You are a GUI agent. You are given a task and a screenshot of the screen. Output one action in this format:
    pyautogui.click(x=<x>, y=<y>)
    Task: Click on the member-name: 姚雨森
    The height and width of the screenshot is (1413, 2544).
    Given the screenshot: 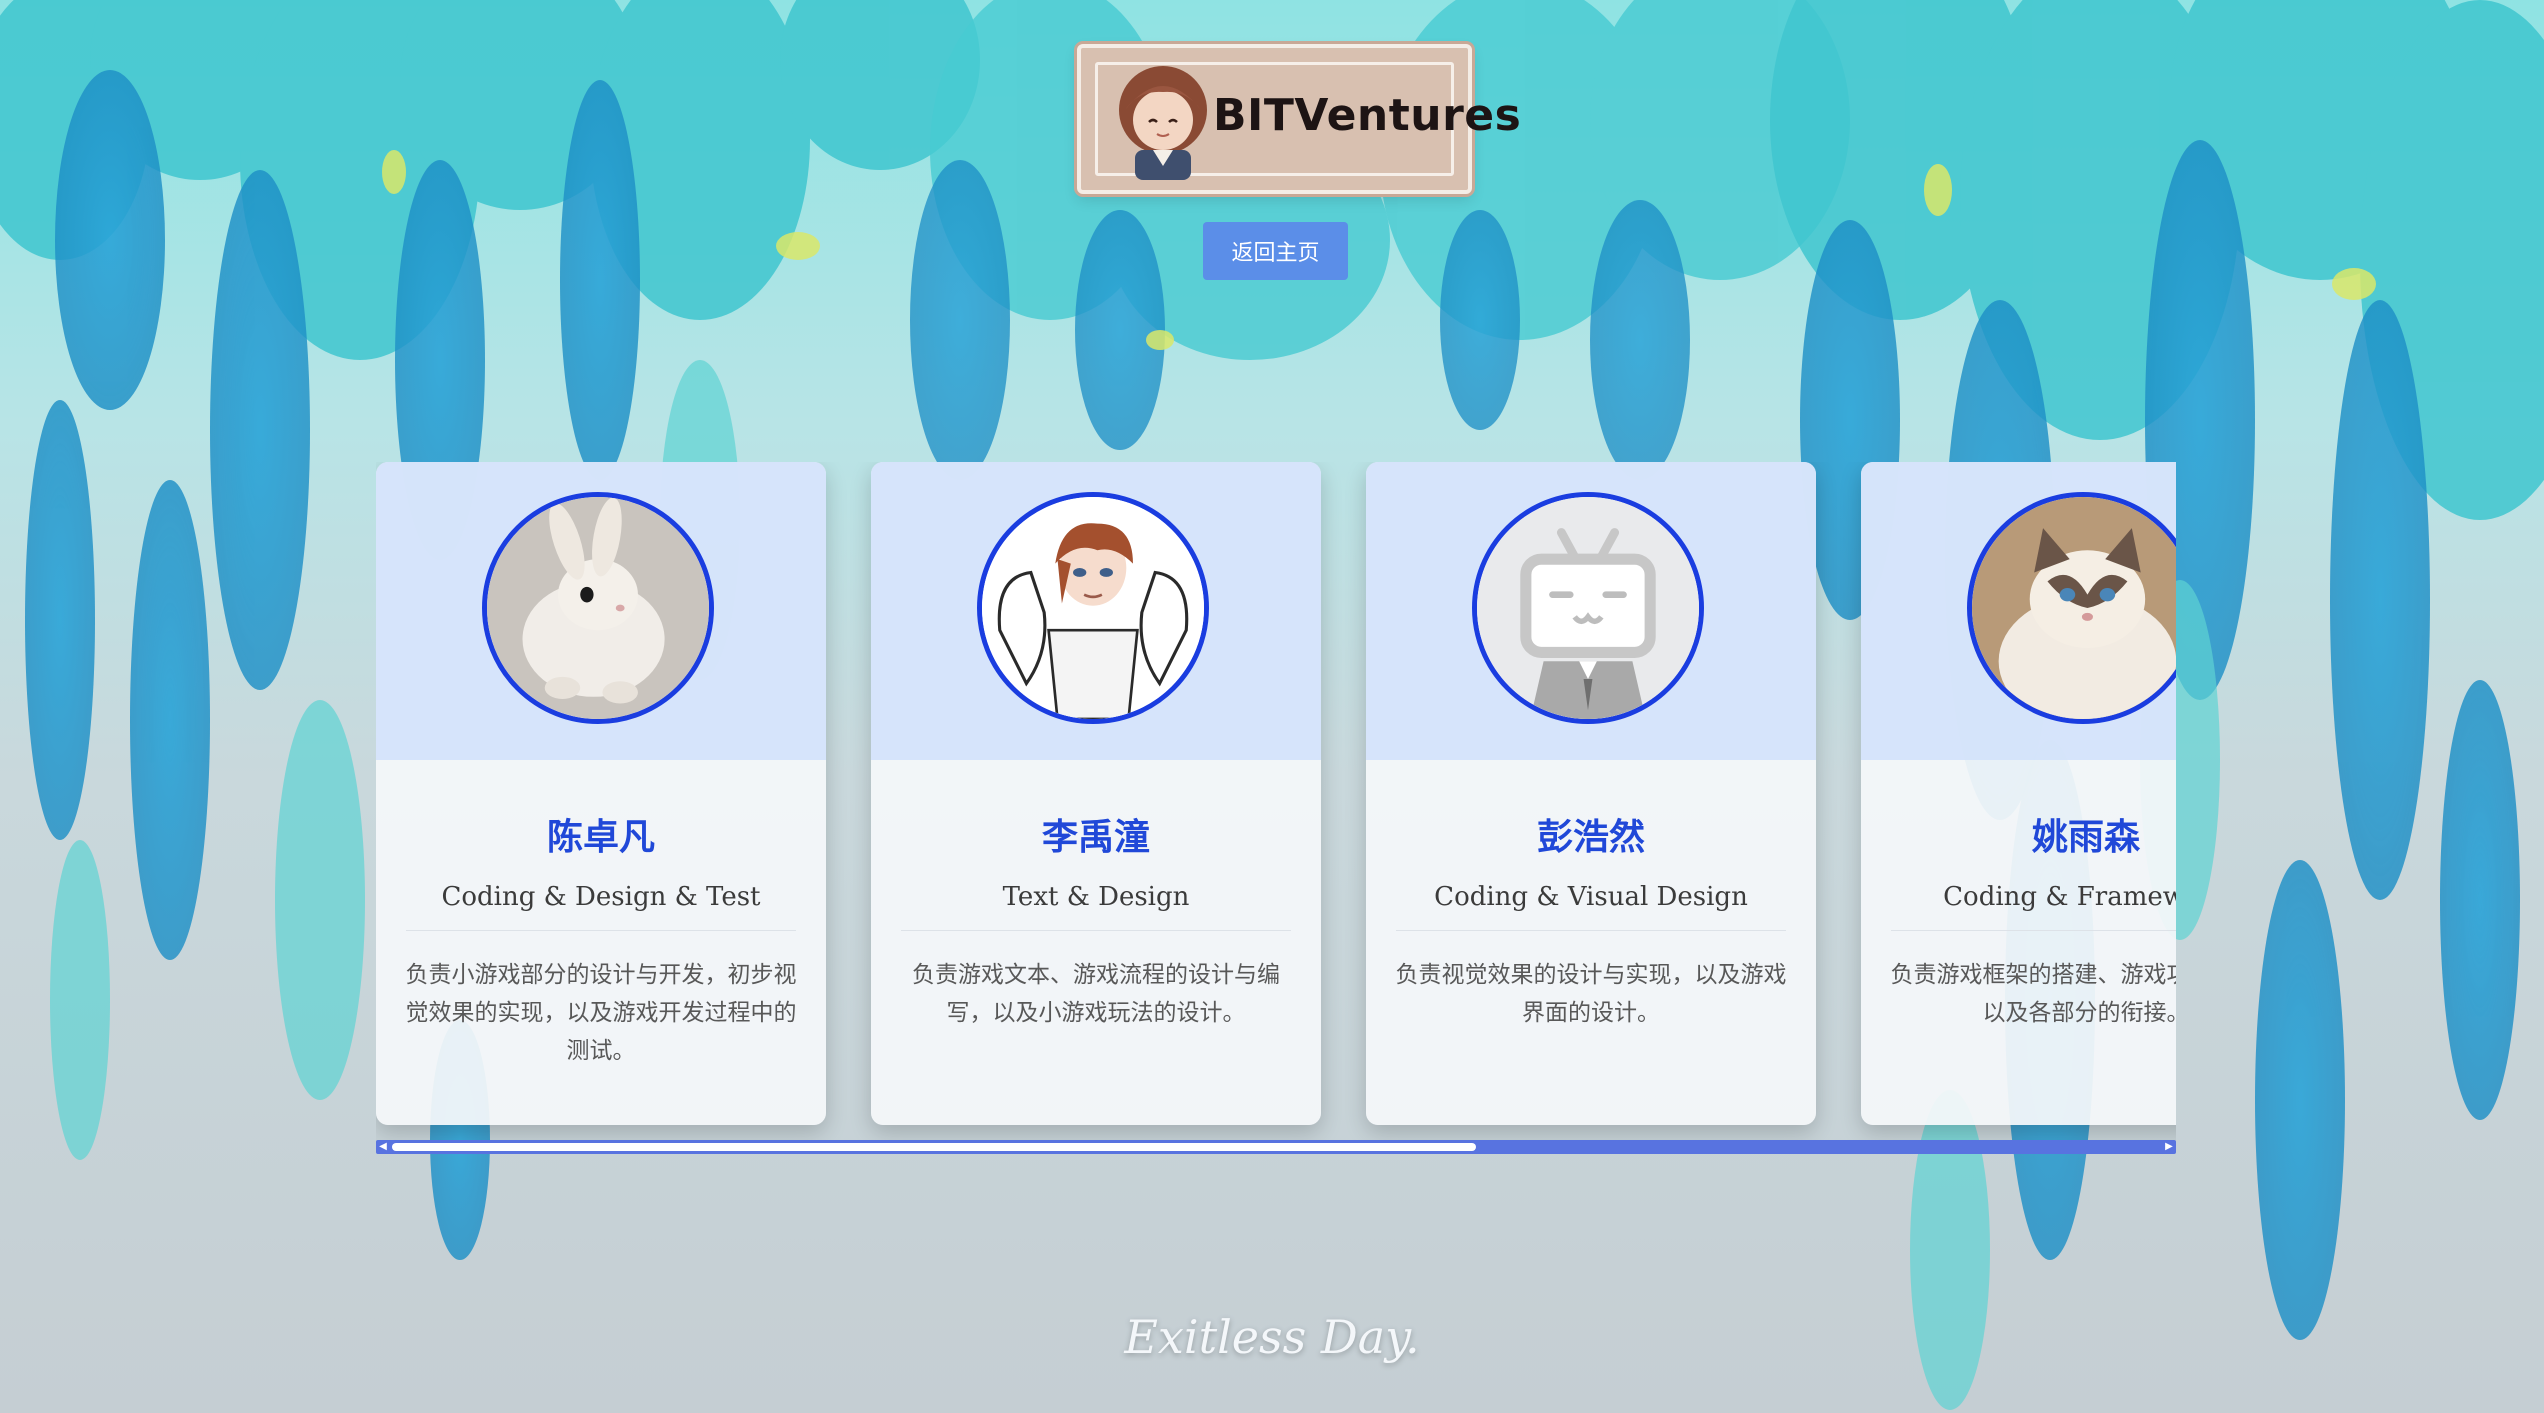 What is the action you would take?
    pyautogui.click(x=2085, y=837)
    